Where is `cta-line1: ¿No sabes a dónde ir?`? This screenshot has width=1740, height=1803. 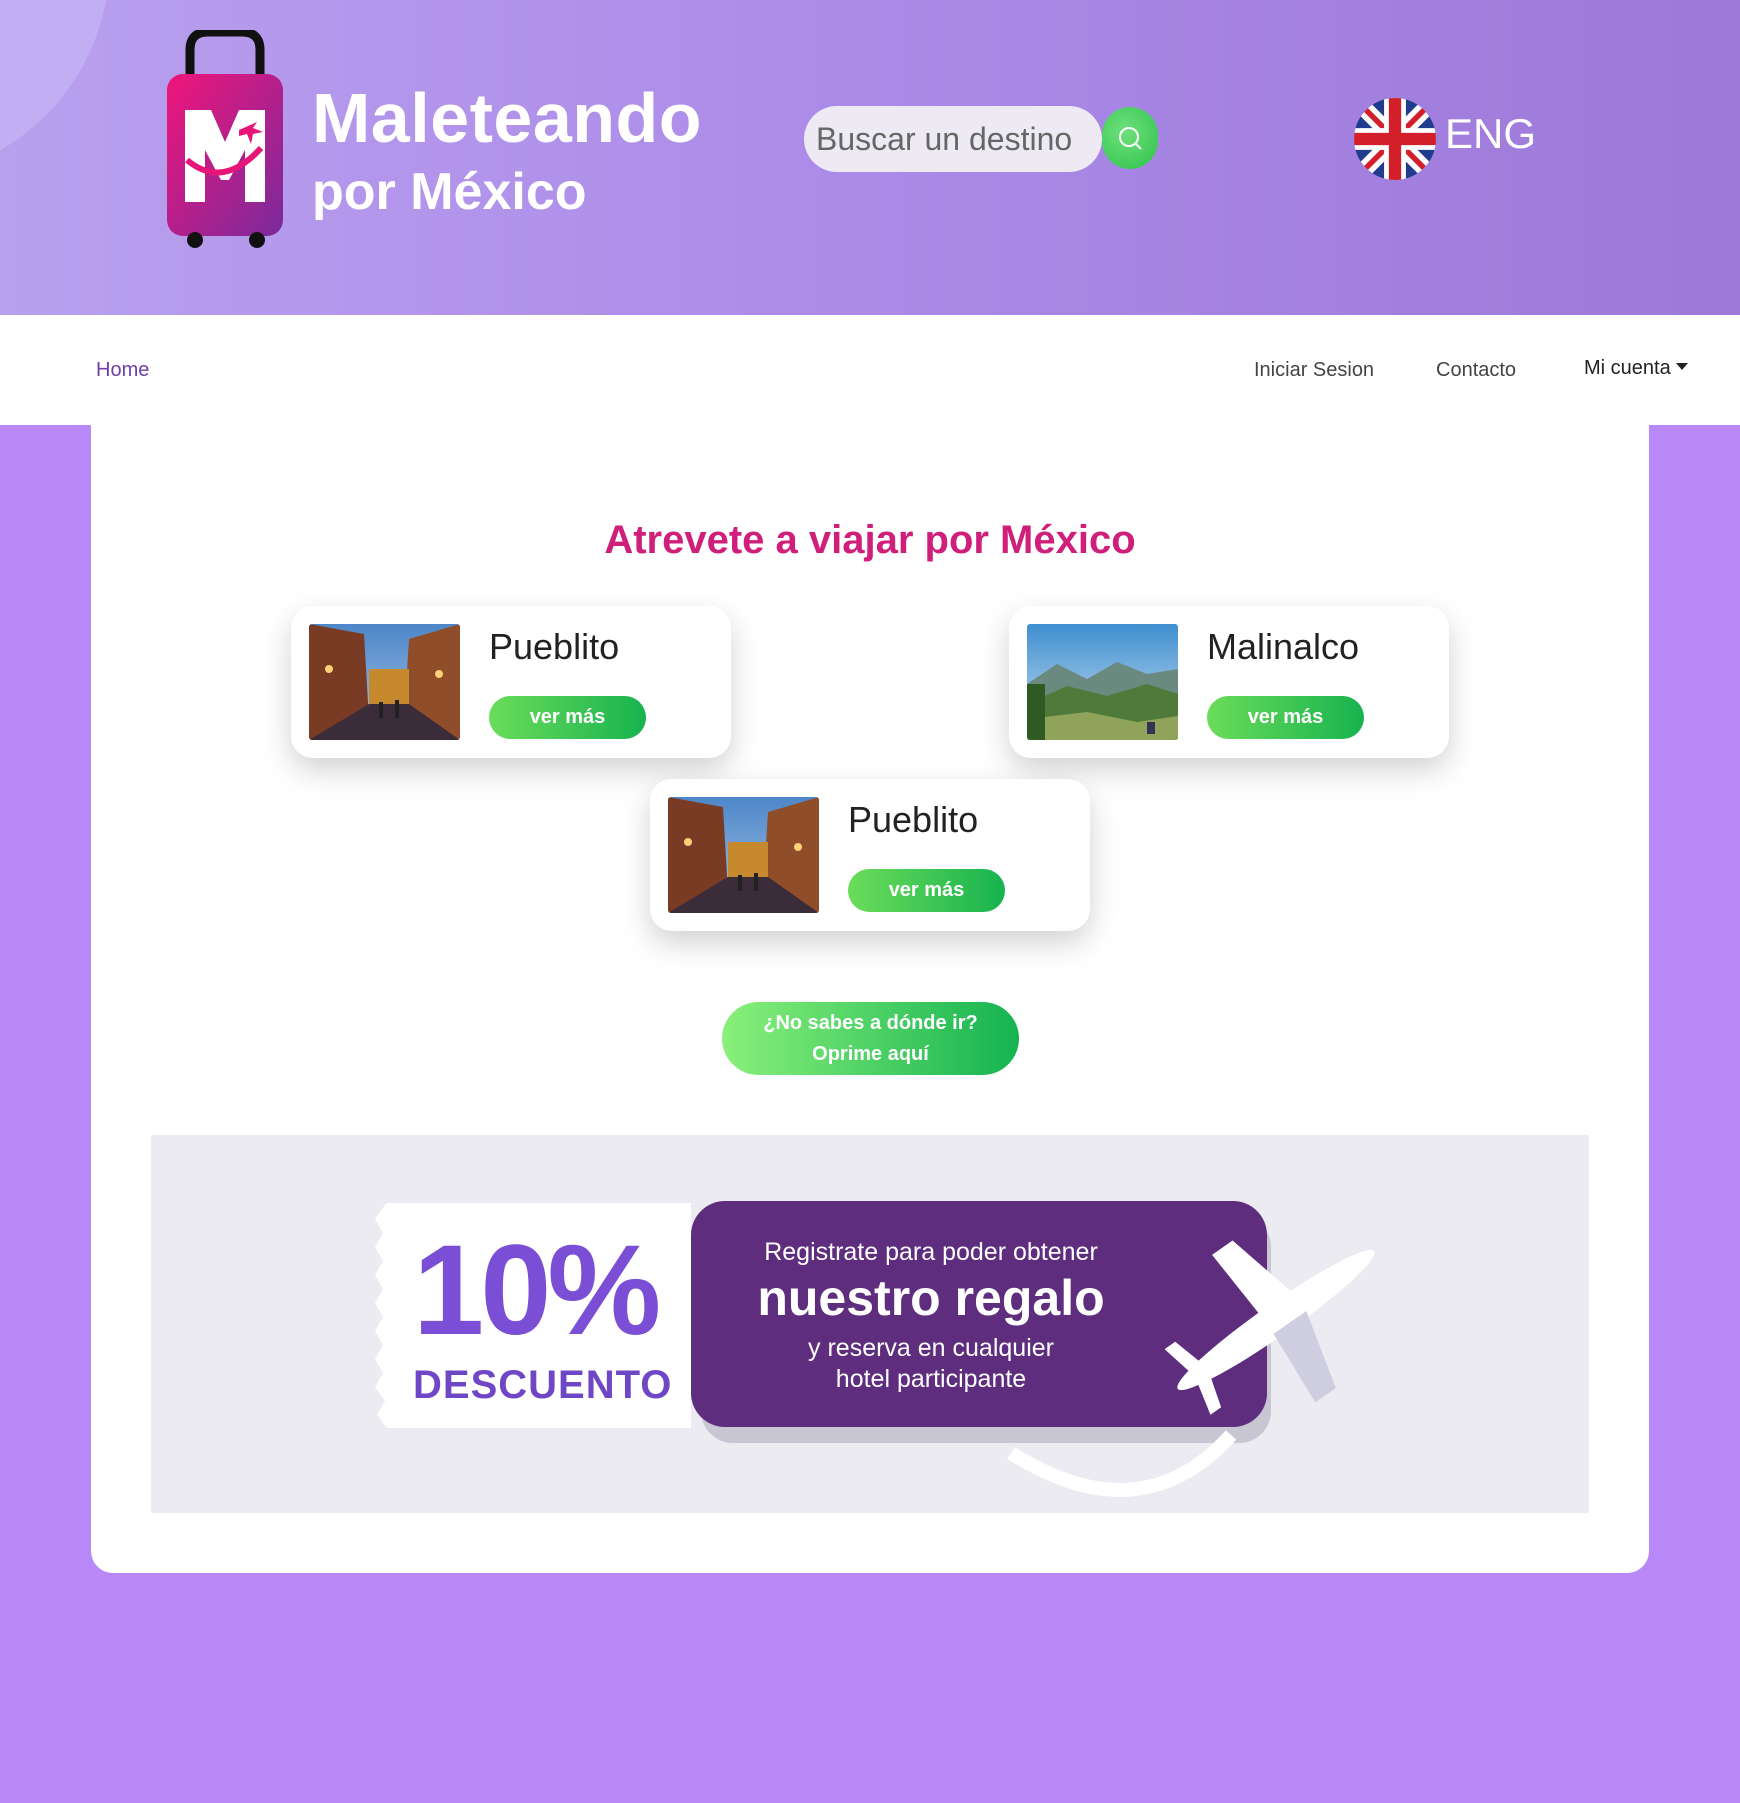 cta-line1: ¿No sabes a dónde ir? is located at coordinates (870, 1022).